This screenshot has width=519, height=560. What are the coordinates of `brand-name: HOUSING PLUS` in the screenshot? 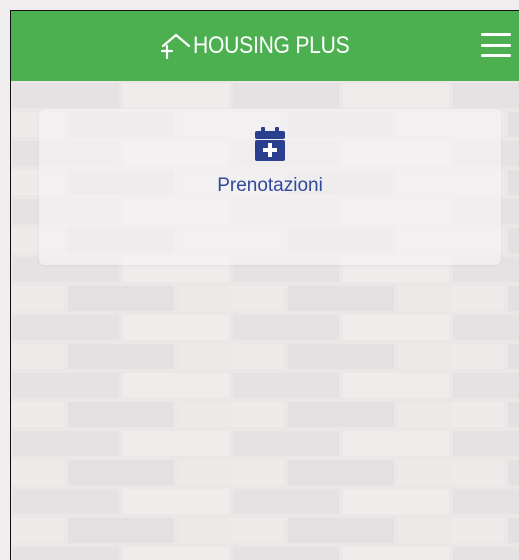 It's located at (271, 45).